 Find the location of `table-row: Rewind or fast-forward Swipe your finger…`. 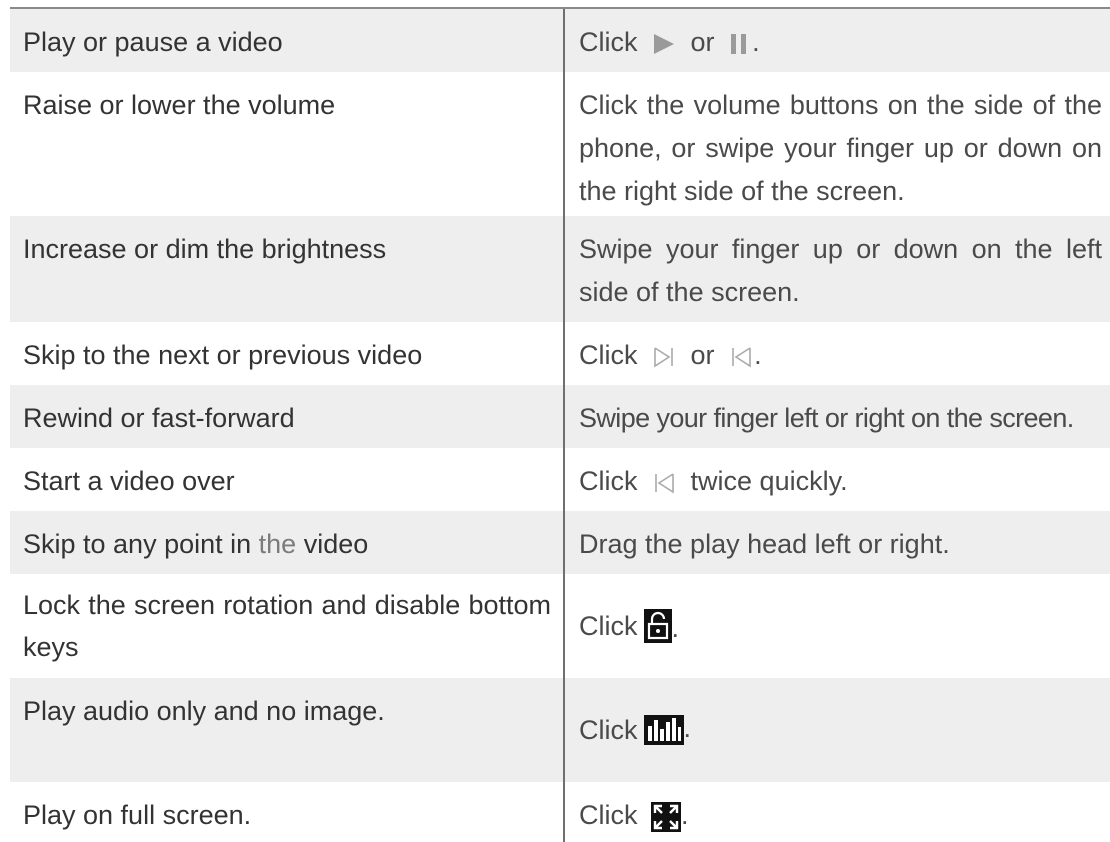

table-row: Rewind or fast-forward Swipe your finger… is located at coordinates (560, 416).